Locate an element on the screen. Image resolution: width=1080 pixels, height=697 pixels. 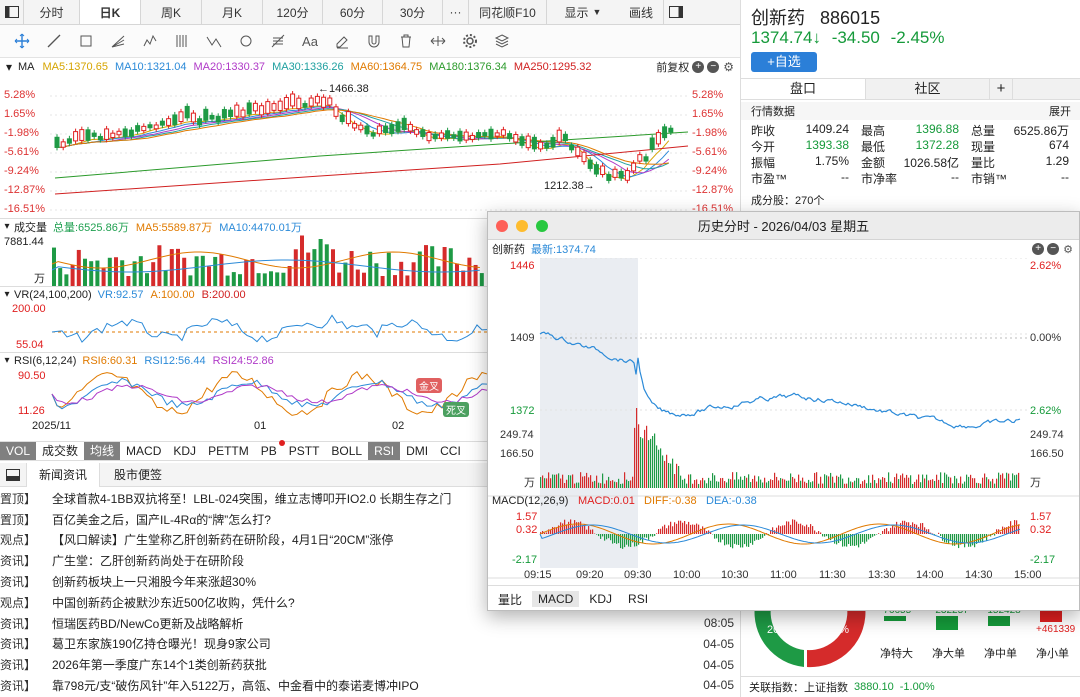
rsi-chart is located at coordinates (245, 393).